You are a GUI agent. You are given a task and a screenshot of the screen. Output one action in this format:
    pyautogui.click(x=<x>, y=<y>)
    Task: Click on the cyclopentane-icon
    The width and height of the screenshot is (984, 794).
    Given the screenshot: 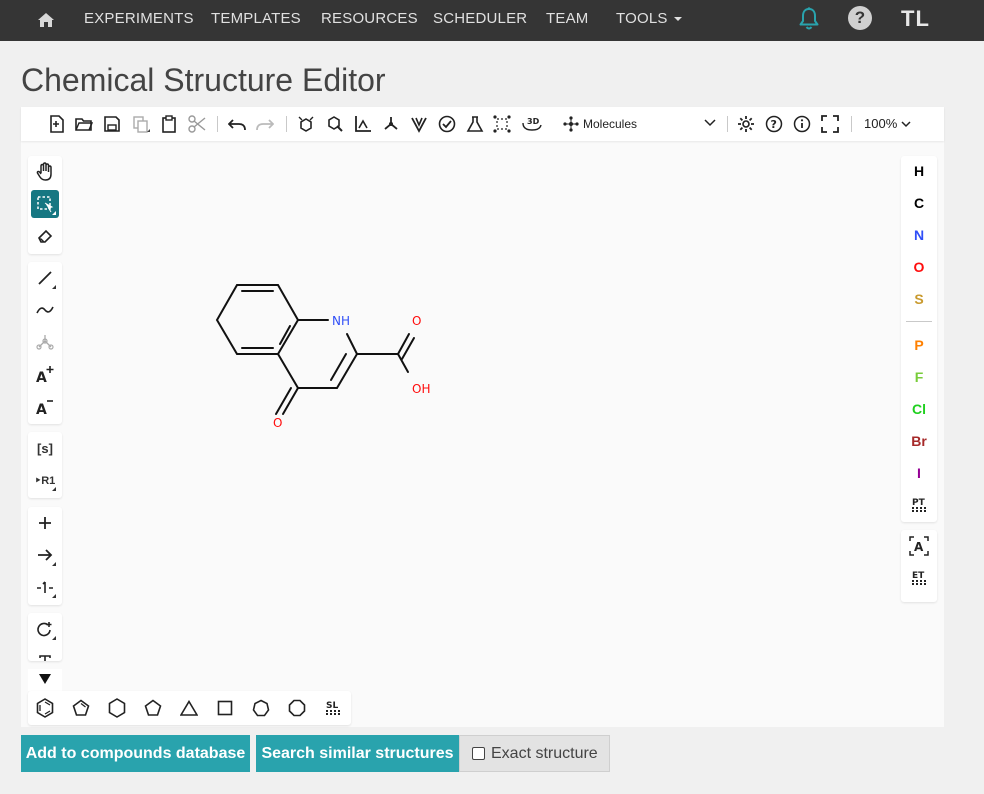 What is the action you would take?
    pyautogui.click(x=153, y=708)
    